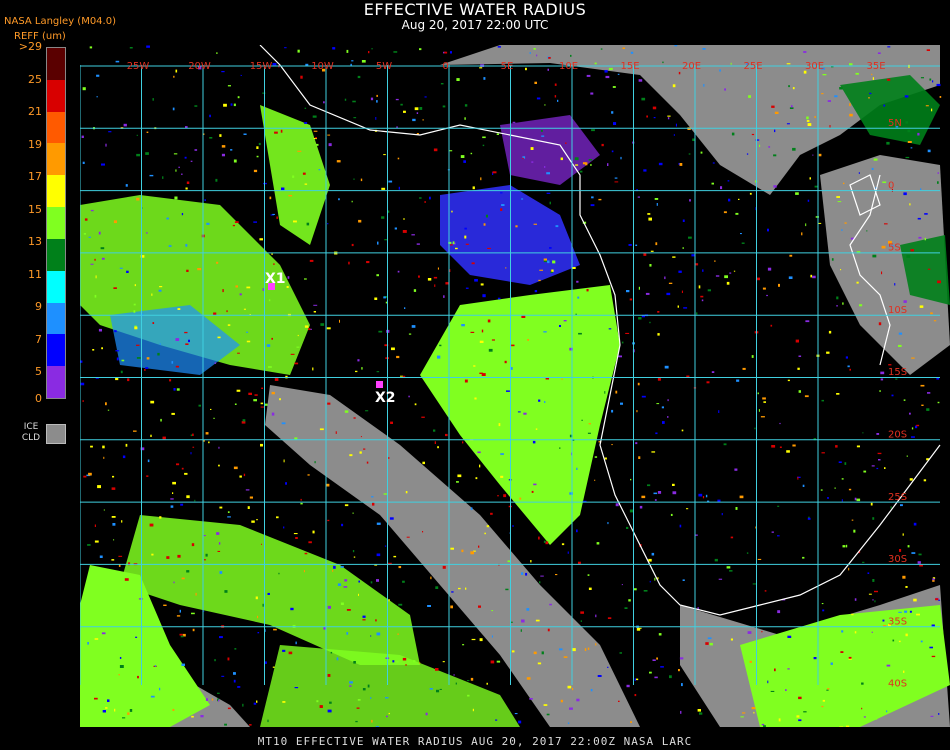 This screenshot has width=950, height=750. What do you see at coordinates (897, 435) in the screenshot?
I see `latitude-label: 20S` at bounding box center [897, 435].